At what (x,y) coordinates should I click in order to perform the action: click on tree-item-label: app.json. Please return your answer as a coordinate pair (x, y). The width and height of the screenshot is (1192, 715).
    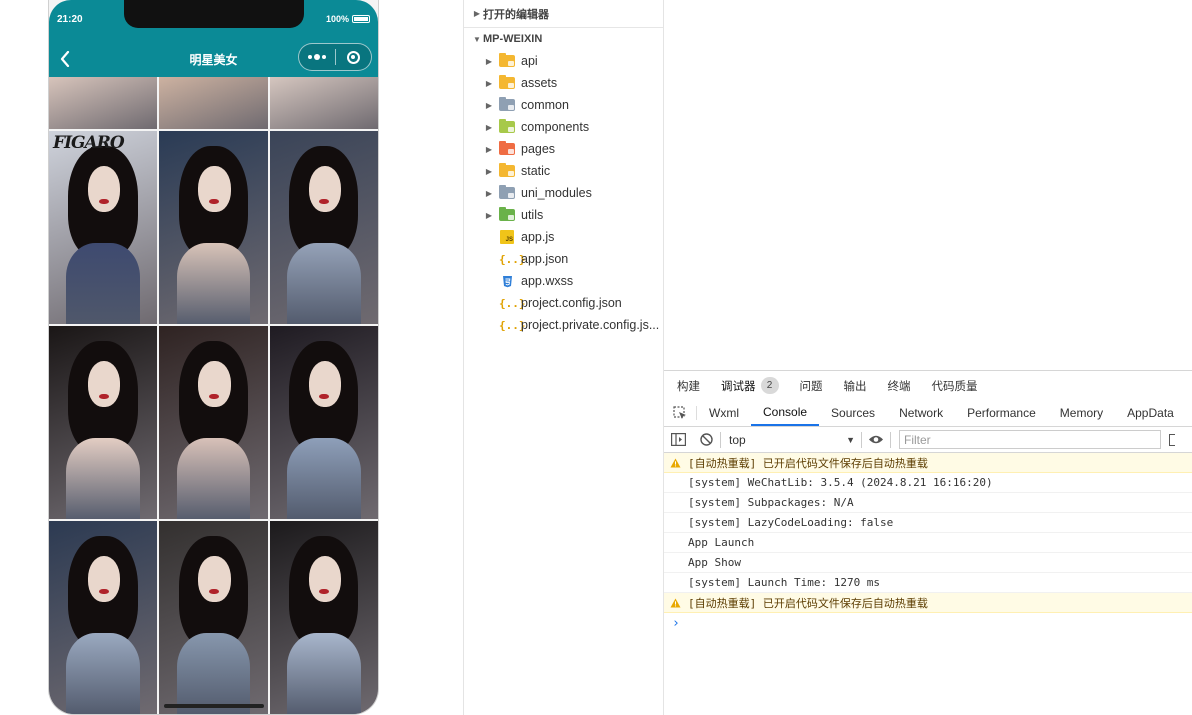
    Looking at the image, I should click on (545, 259).